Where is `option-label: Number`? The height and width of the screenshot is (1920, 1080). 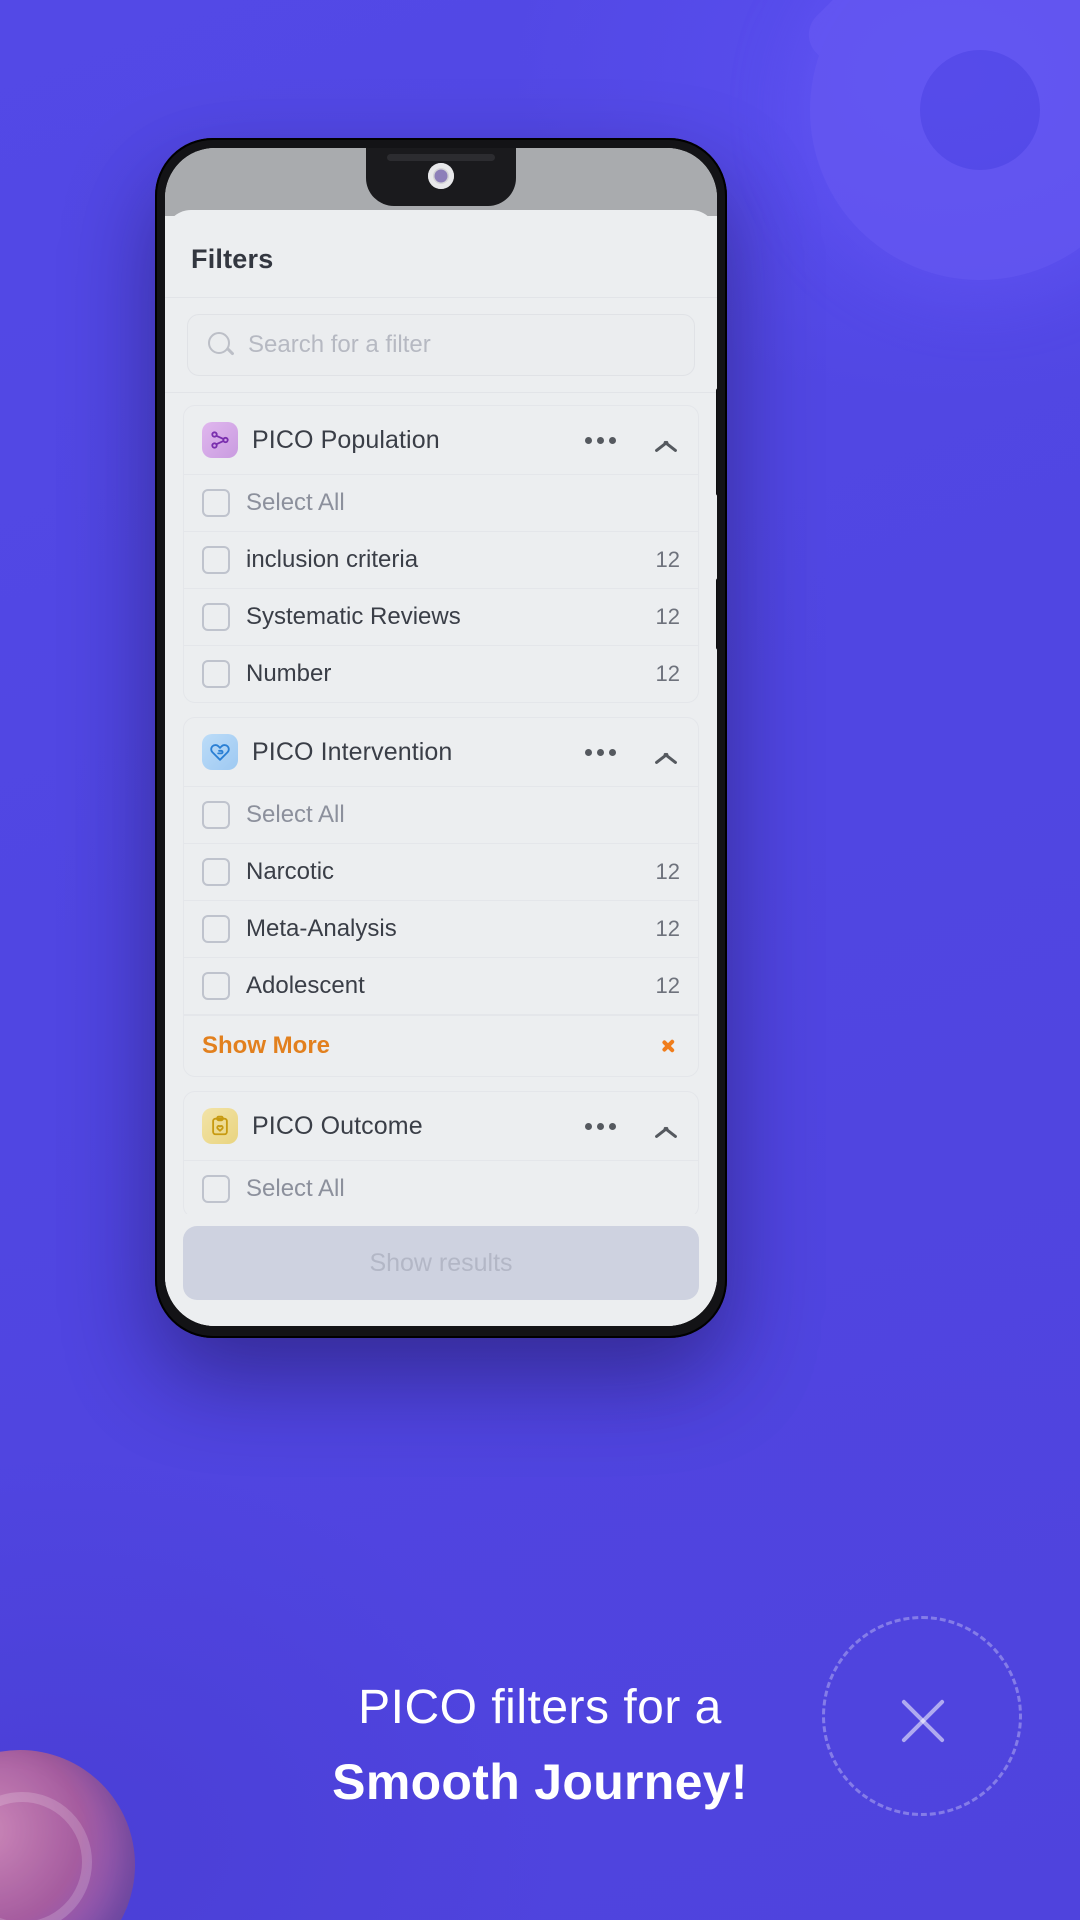 option-label: Number is located at coordinates (289, 673).